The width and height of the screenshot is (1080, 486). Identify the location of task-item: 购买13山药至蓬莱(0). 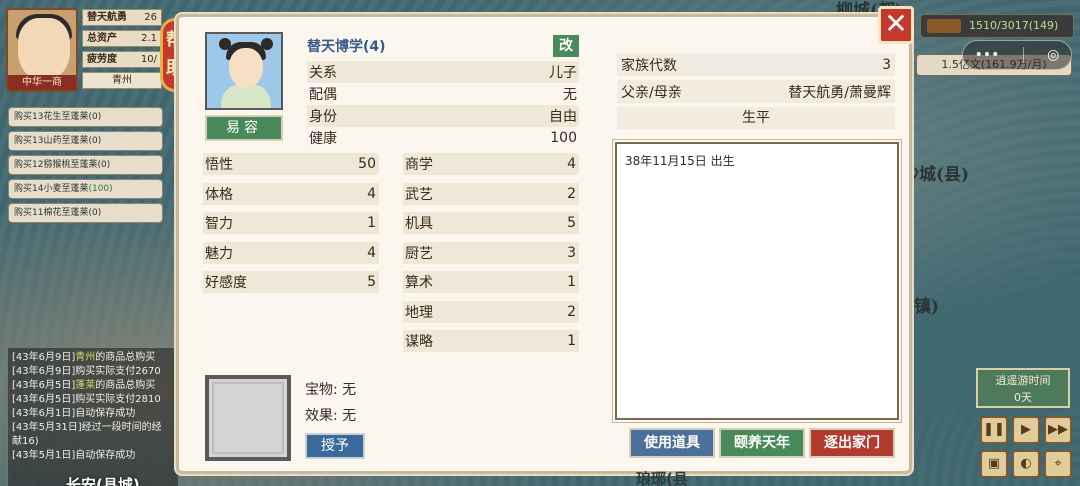
(85, 141).